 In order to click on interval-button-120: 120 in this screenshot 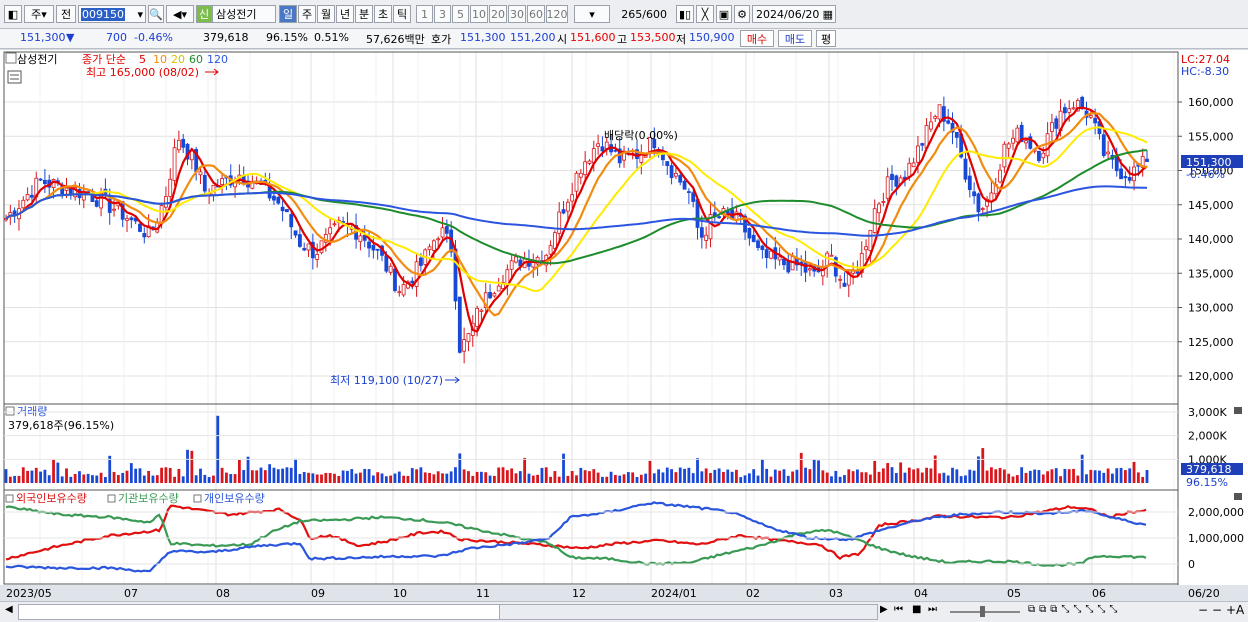, I will do `click(557, 14)`.